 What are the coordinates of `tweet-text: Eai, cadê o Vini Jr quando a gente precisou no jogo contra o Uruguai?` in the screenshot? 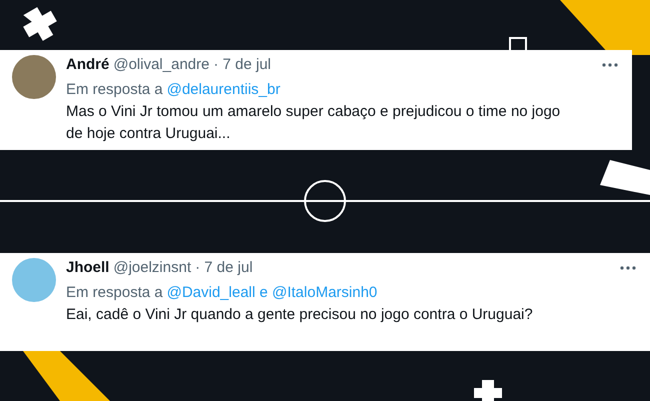 It's located at (300, 315).